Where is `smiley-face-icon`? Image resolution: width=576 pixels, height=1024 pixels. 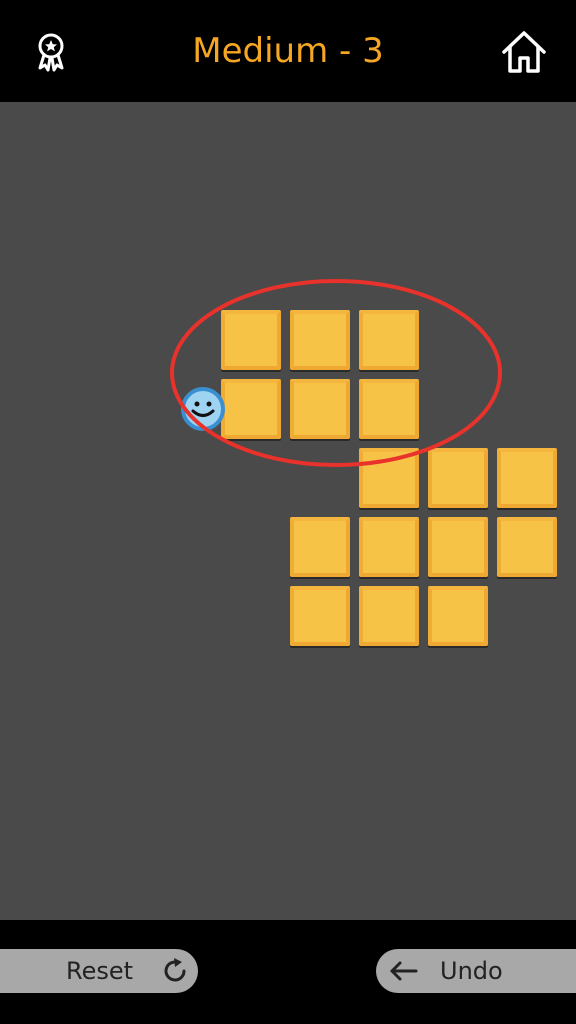 smiley-face-icon is located at coordinates (203, 409).